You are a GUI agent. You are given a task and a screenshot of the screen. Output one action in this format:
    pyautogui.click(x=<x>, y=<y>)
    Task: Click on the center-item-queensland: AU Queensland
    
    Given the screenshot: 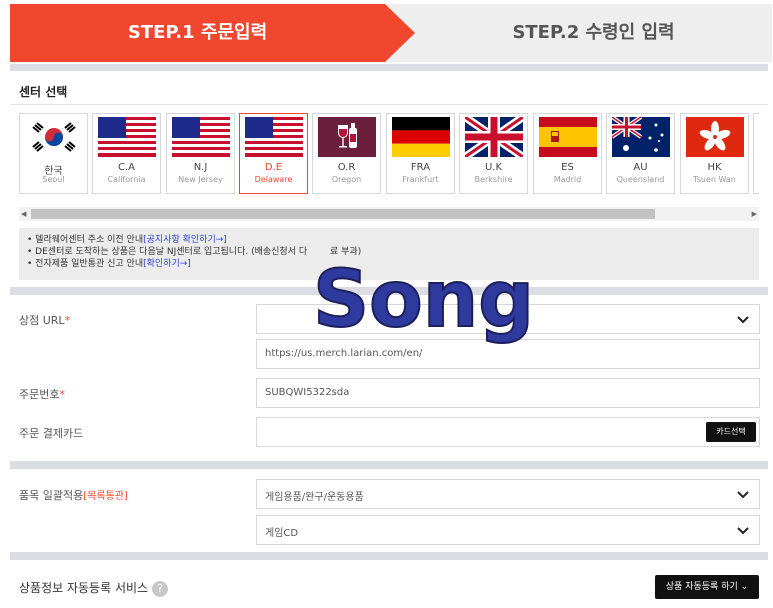 What is the action you would take?
    pyautogui.click(x=640, y=153)
    